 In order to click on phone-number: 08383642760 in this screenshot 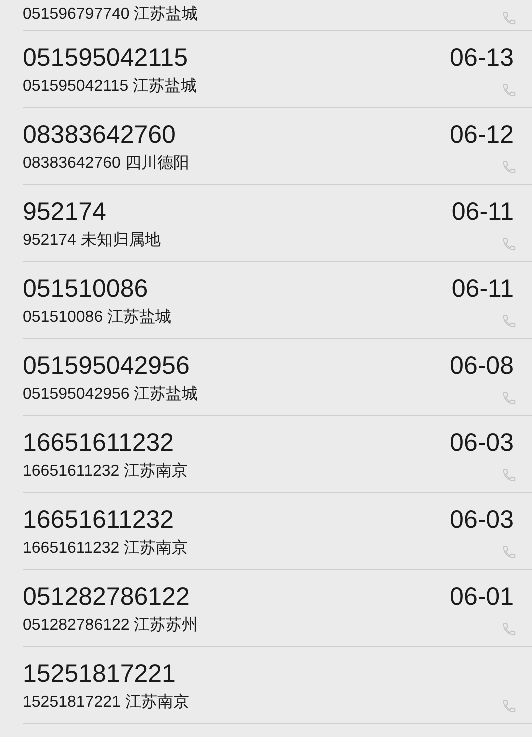, I will do `click(99, 135)`.